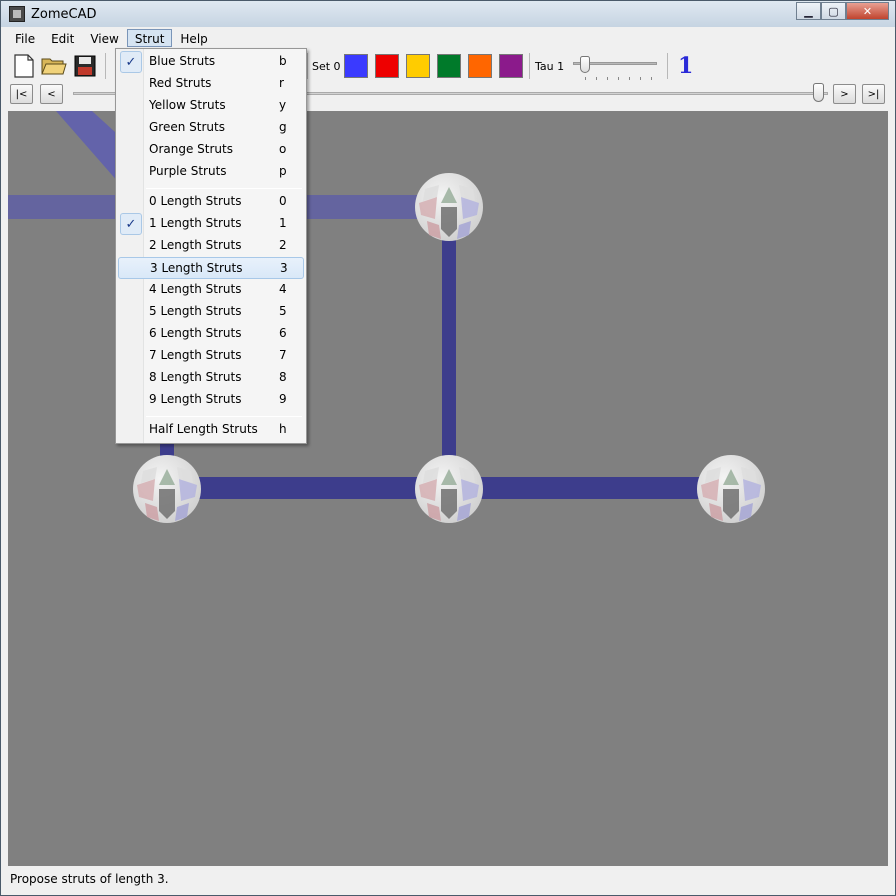 Image resolution: width=896 pixels, height=896 pixels. I want to click on strut-lower-right, so click(590, 488).